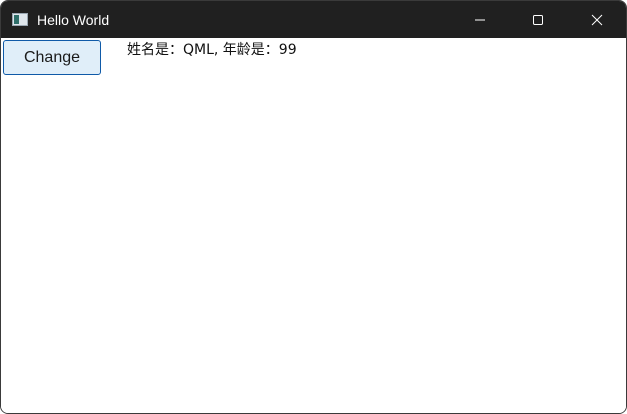 The width and height of the screenshot is (627, 414). What do you see at coordinates (313, 19) in the screenshot?
I see `title-bar: Hello World` at bounding box center [313, 19].